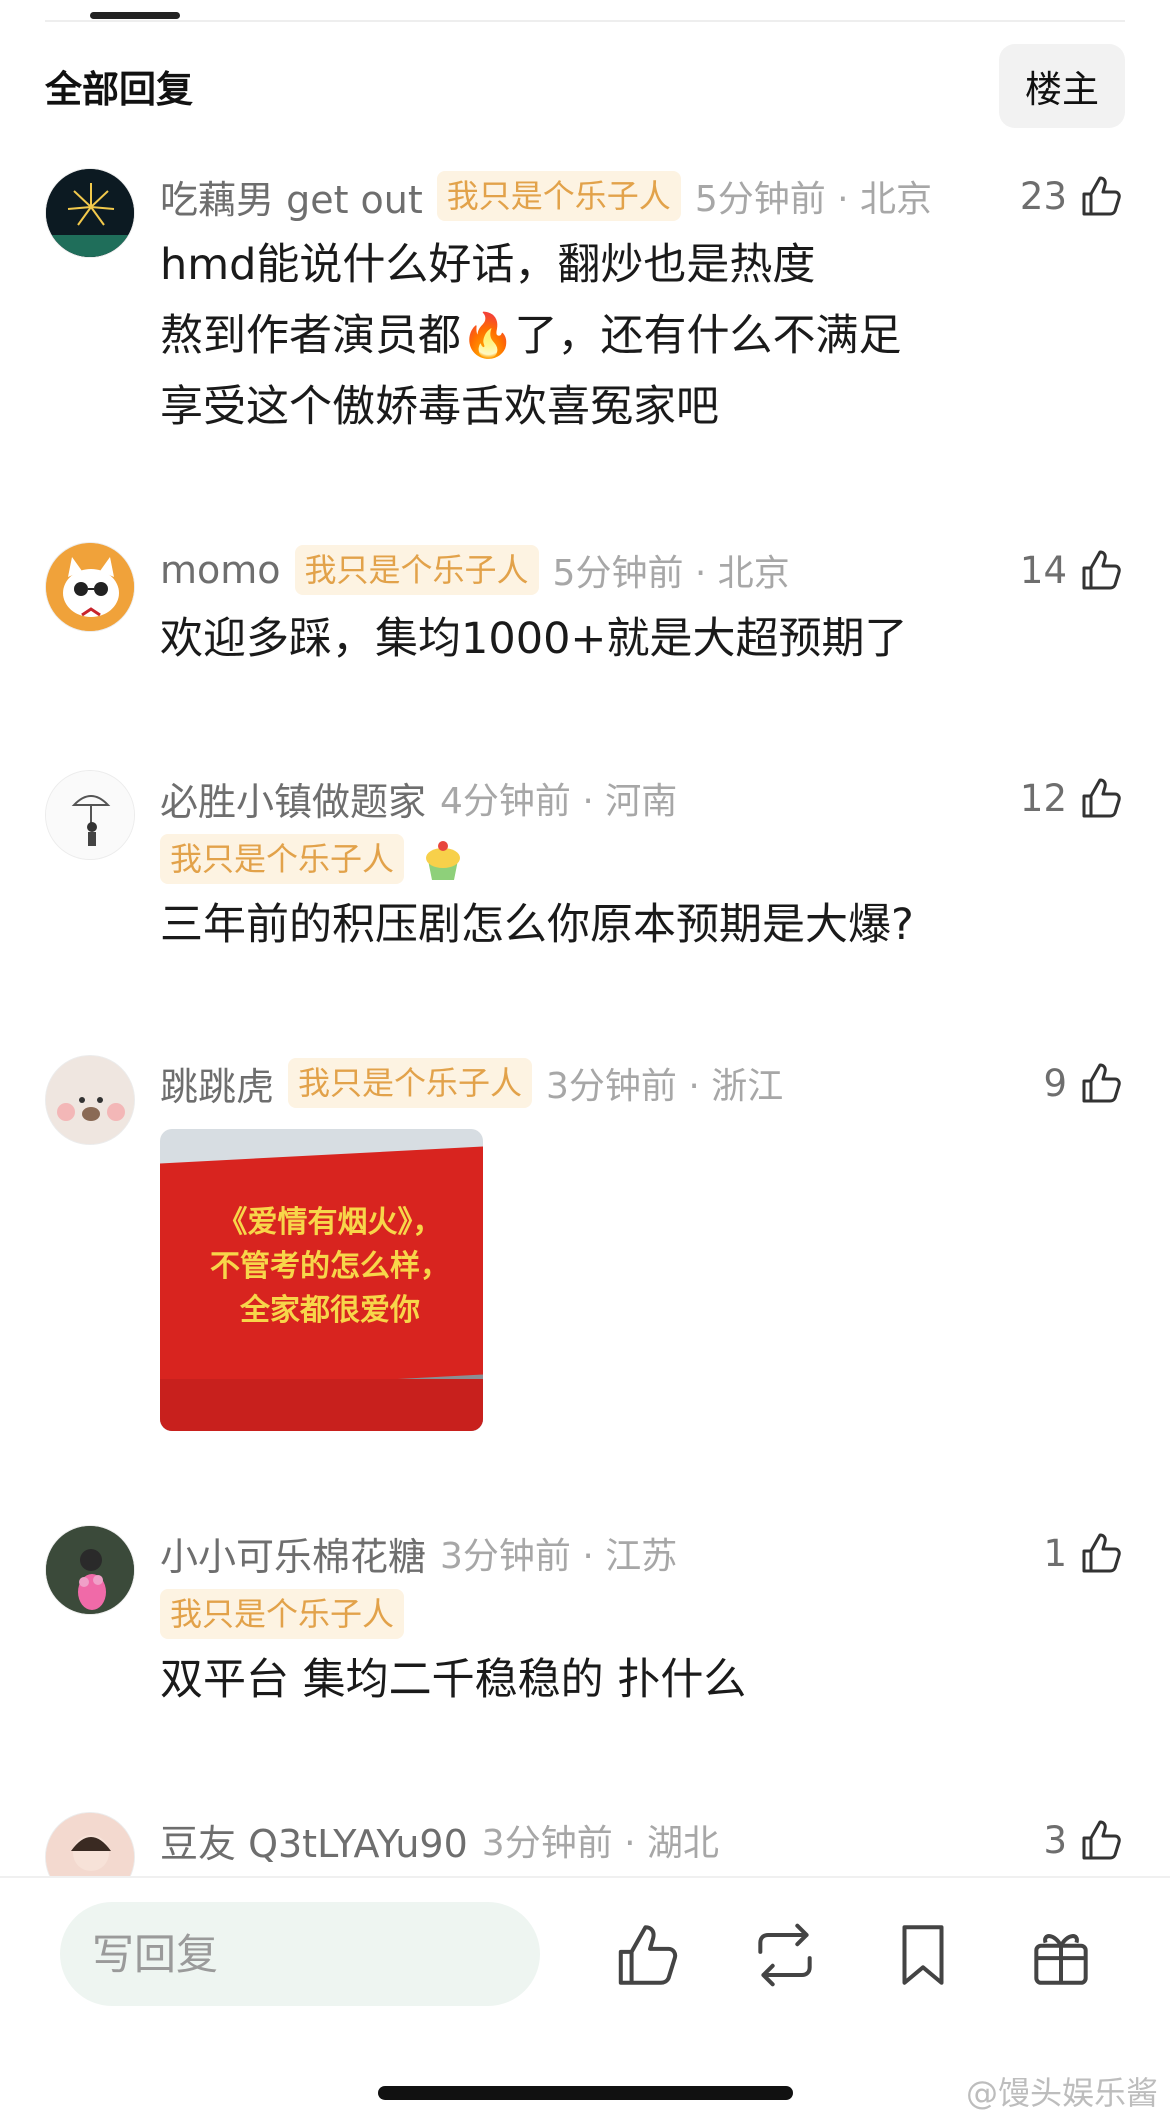  I want to click on cat-avatar-image, so click(90, 587).